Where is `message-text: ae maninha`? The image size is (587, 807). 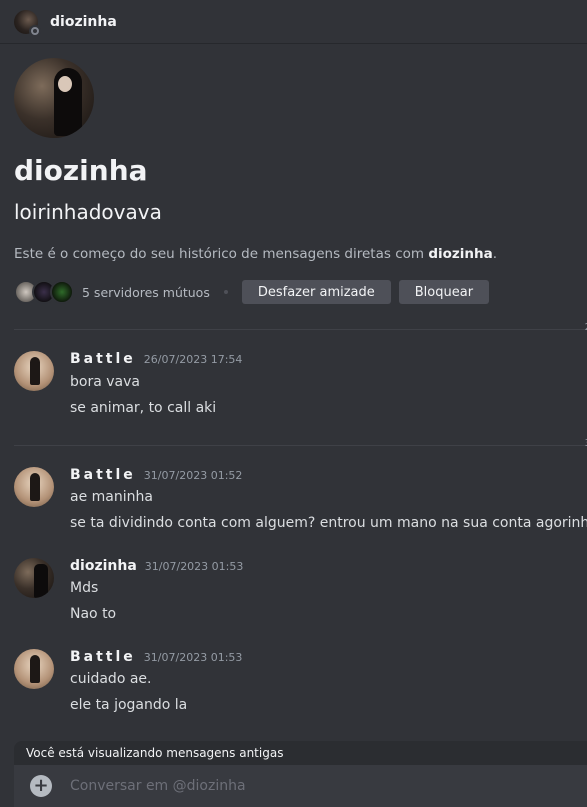 message-text: ae maninha is located at coordinates (111, 497).